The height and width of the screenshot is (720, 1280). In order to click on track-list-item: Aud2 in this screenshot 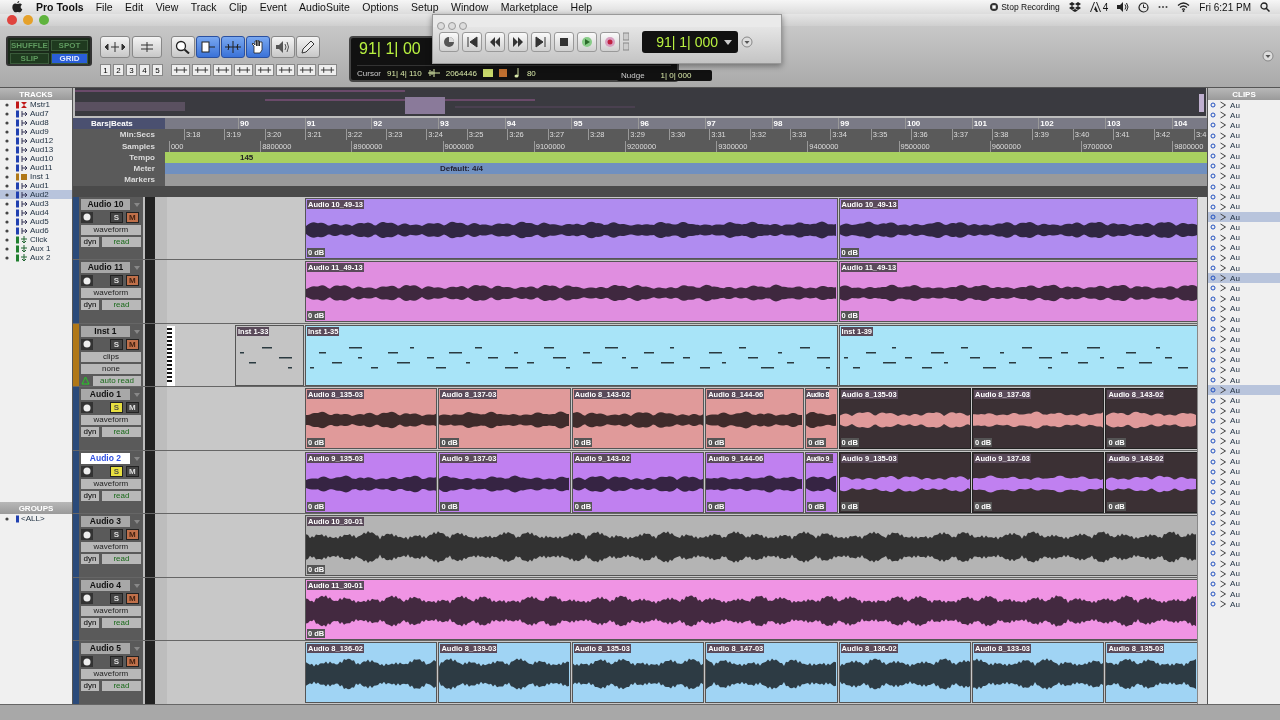, I will do `click(36, 194)`.